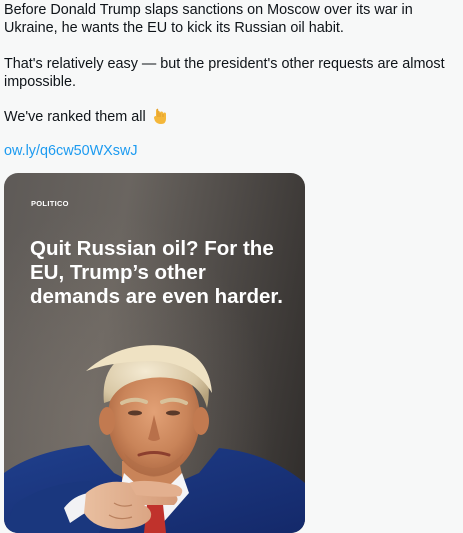  I want to click on pointing-down-emoji-icon, so click(161, 117).